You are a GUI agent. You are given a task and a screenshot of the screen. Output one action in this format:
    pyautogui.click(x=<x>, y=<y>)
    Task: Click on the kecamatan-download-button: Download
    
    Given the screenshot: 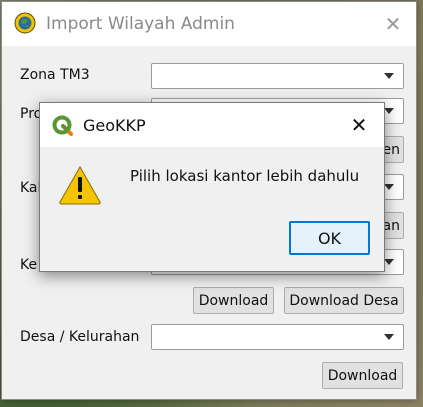 What is the action you would take?
    pyautogui.click(x=233, y=300)
    